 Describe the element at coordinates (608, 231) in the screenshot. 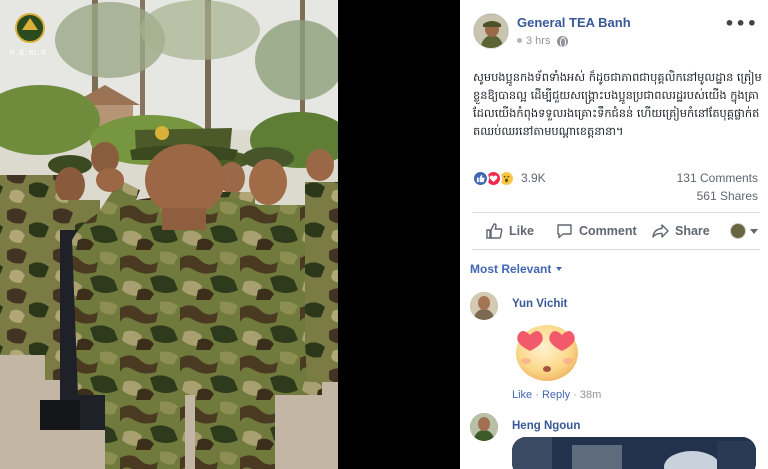

I see `comment-label: Comment` at that location.